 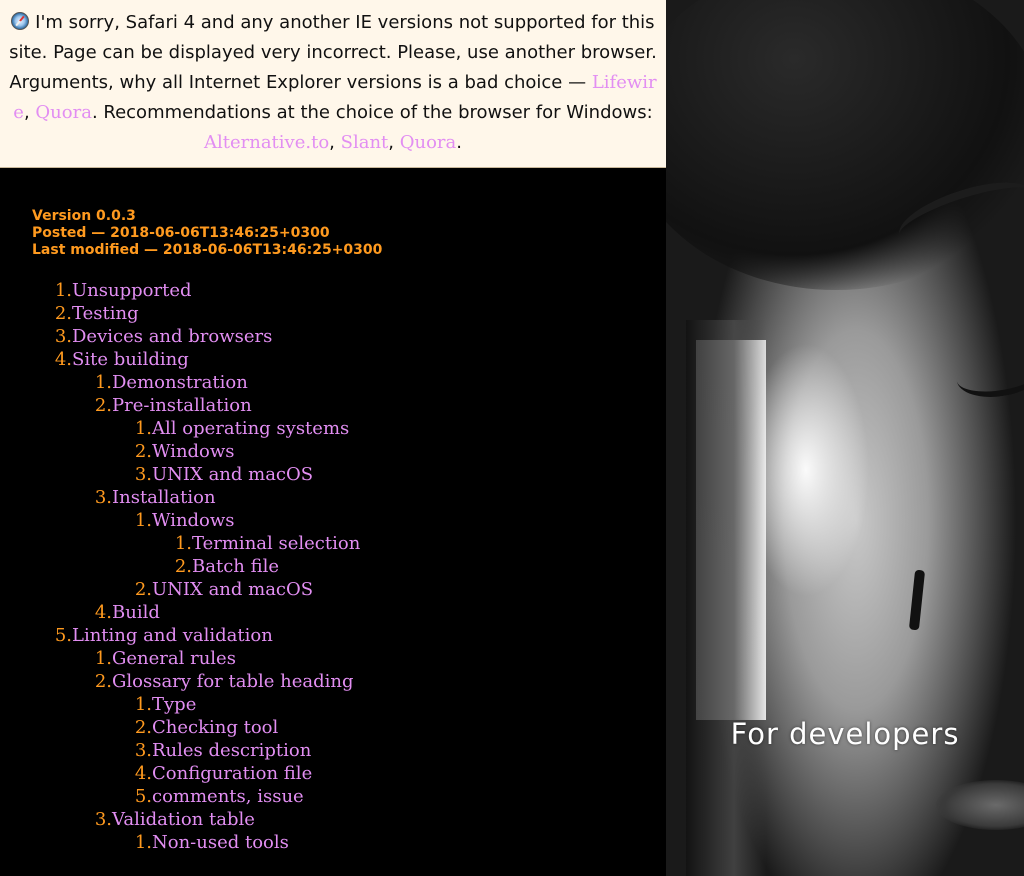 I want to click on toc-item-link: Installation, so click(x=164, y=497).